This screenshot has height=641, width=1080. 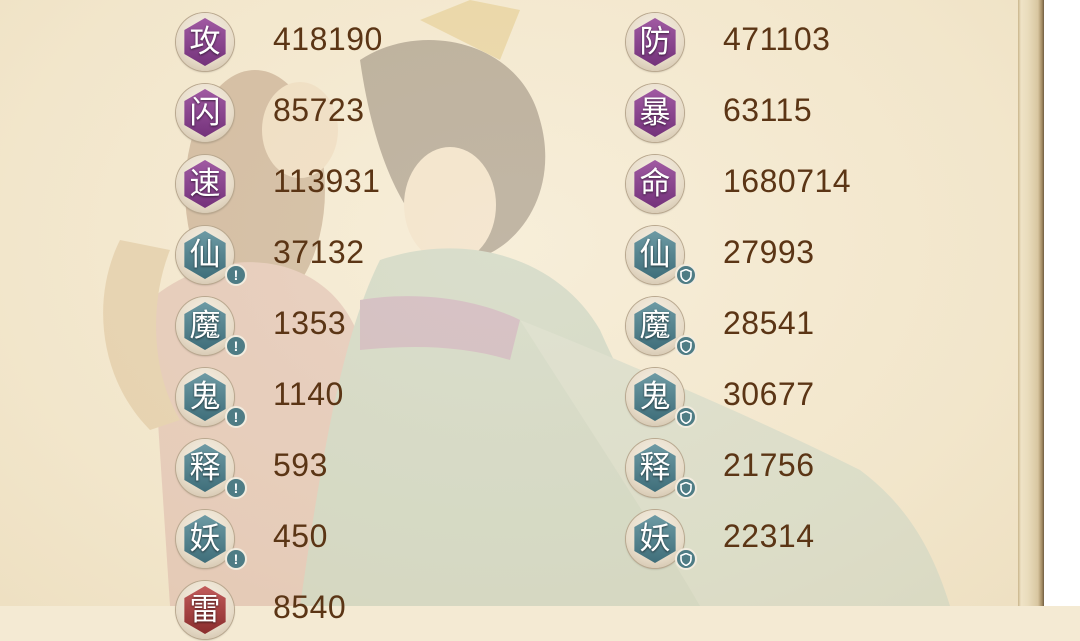 I want to click on stat-value: 22314, so click(x=769, y=536).